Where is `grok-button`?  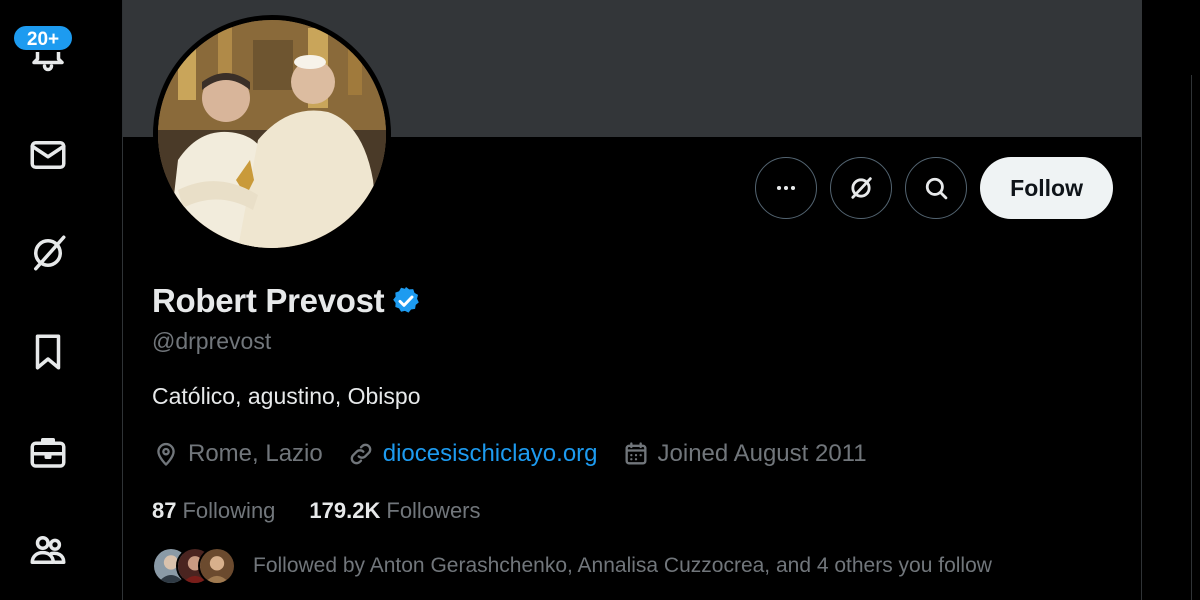
grok-button is located at coordinates (861, 188).